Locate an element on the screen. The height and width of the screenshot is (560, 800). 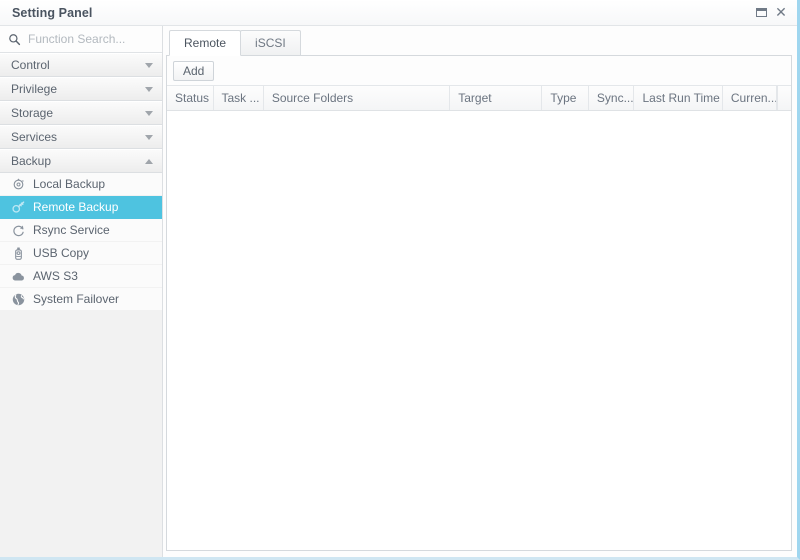
column-header-source-folders: Source Folders is located at coordinates (357, 98).